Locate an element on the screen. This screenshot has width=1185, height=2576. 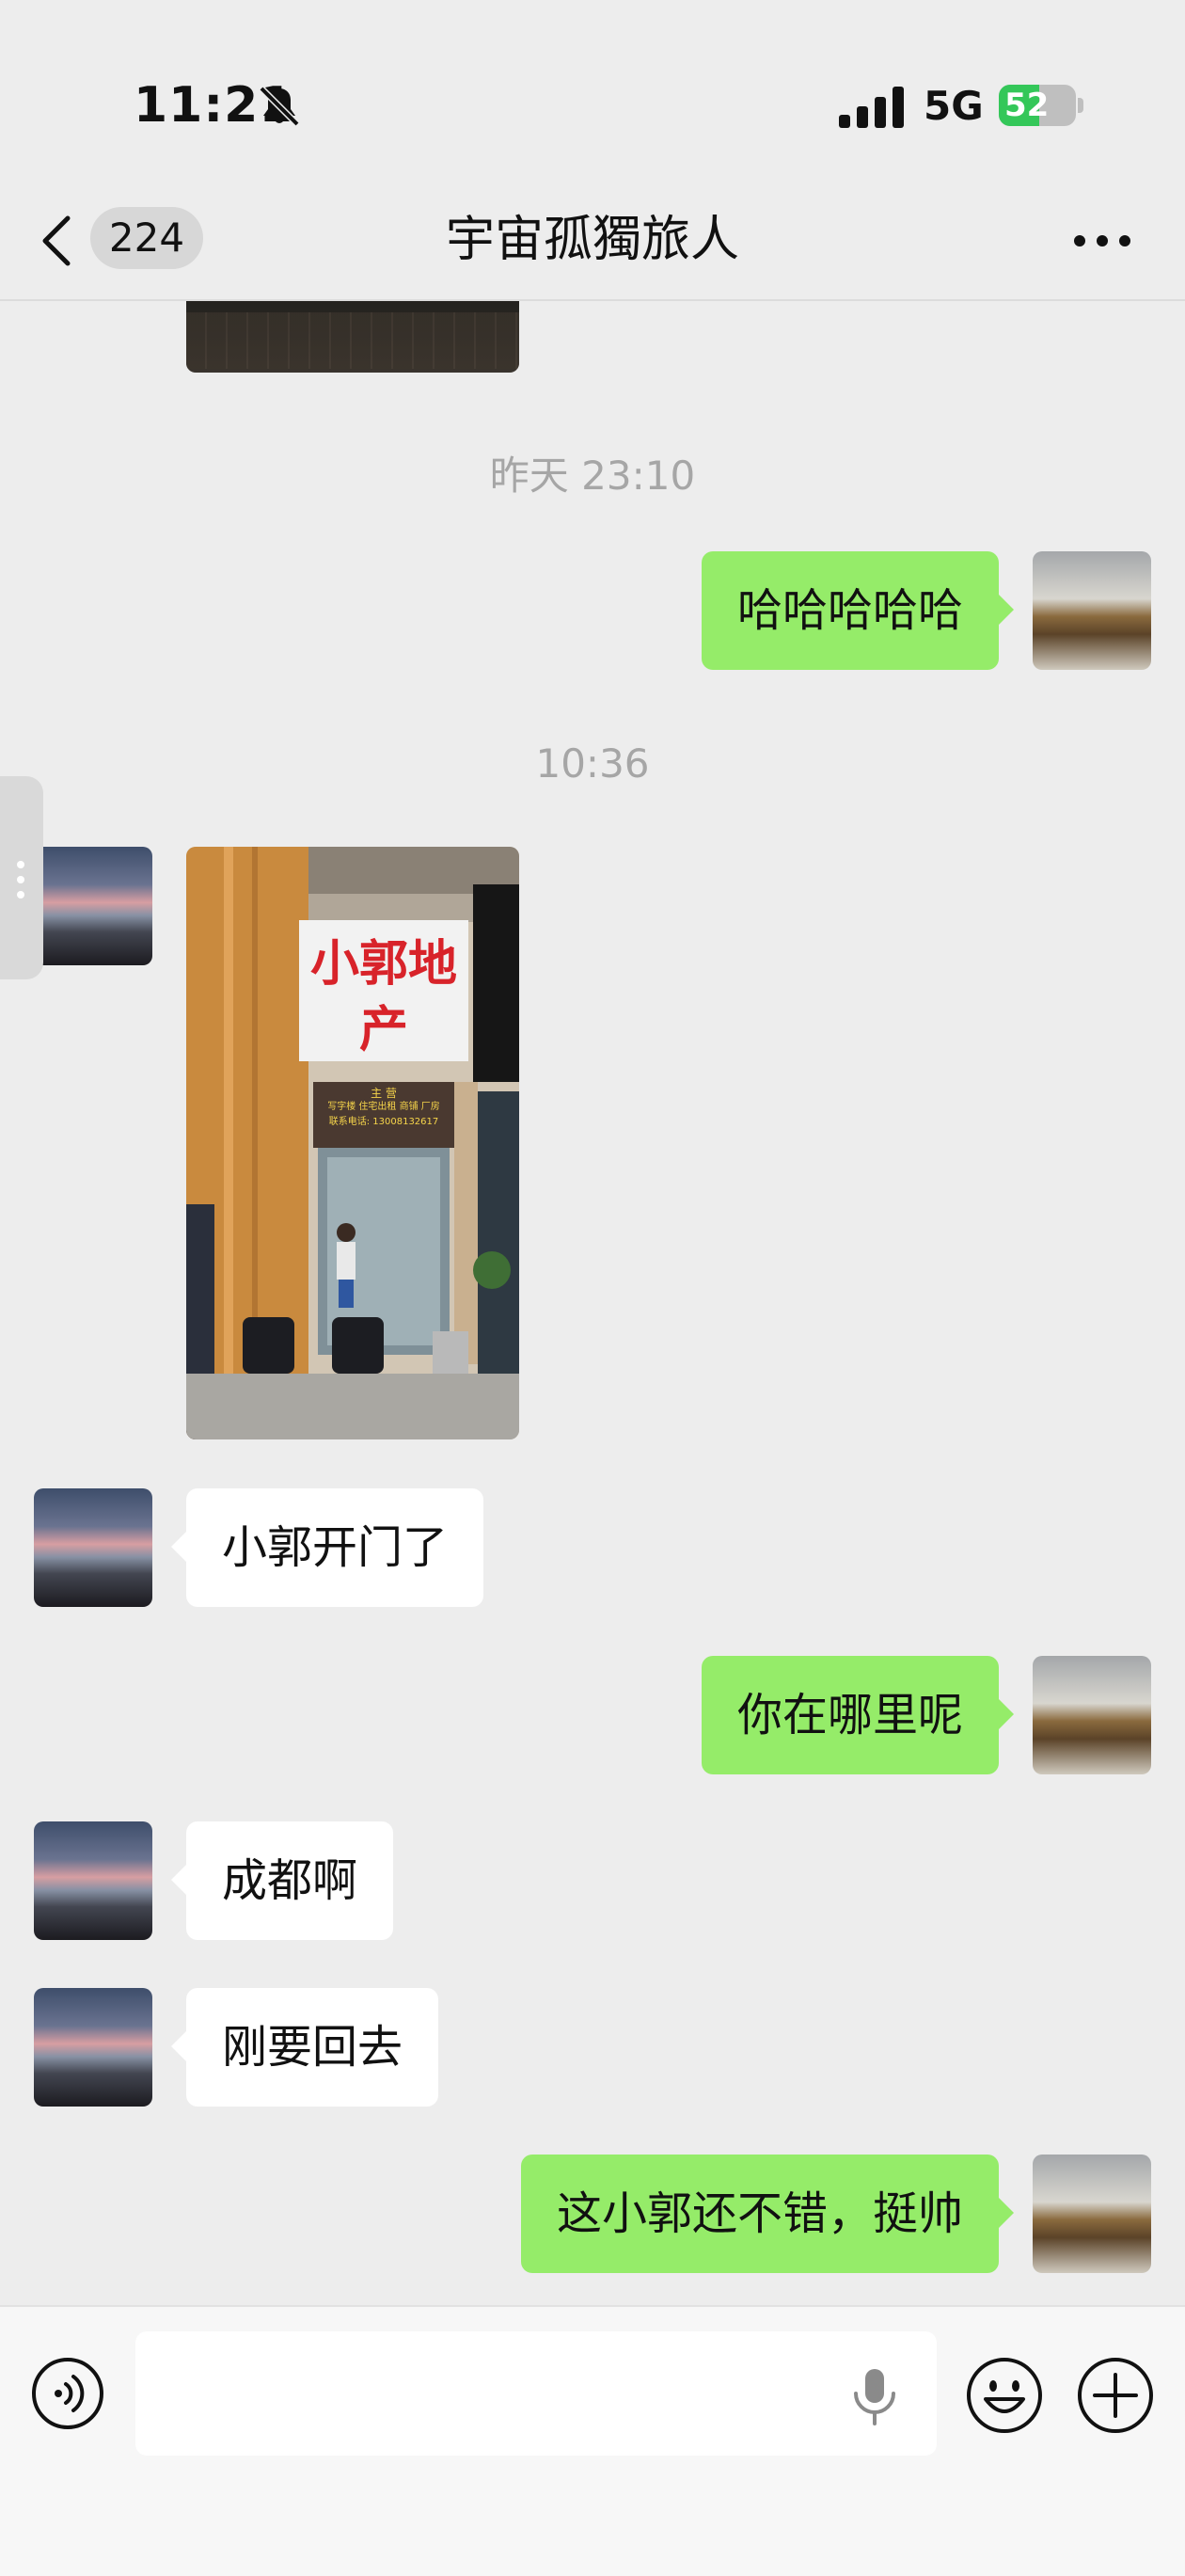
emoji-icon is located at coordinates (1004, 2396).